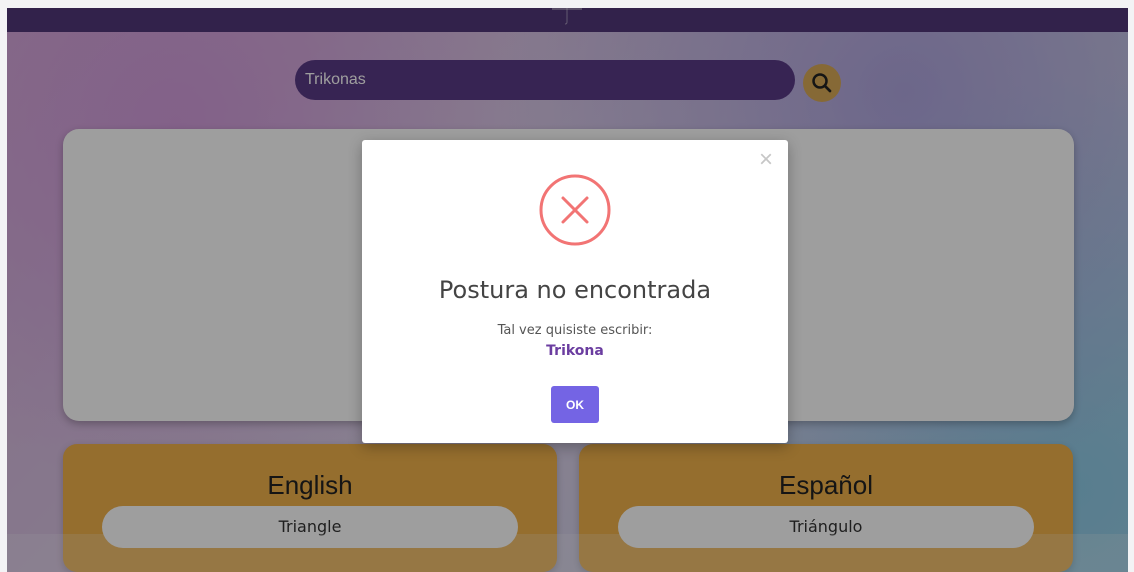  What do you see at coordinates (575, 210) in the screenshot?
I see `error-circle-icon` at bounding box center [575, 210].